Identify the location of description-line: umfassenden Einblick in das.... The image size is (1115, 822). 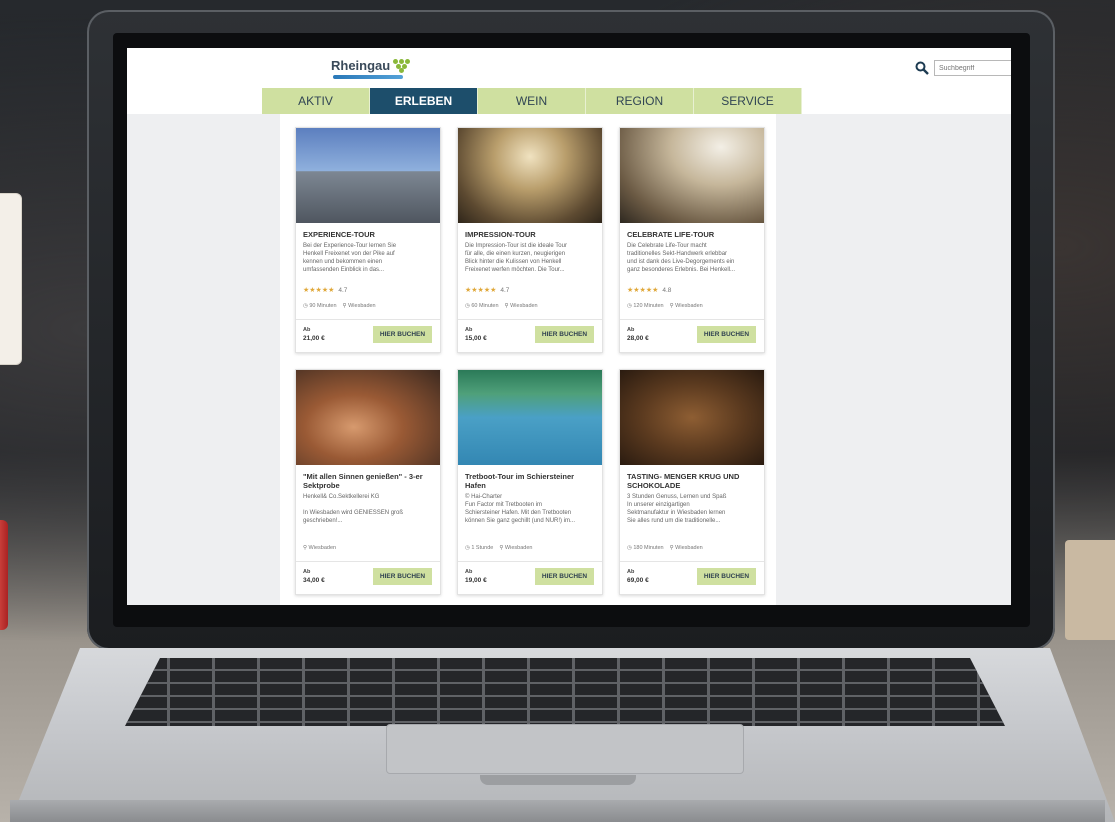
(344, 270).